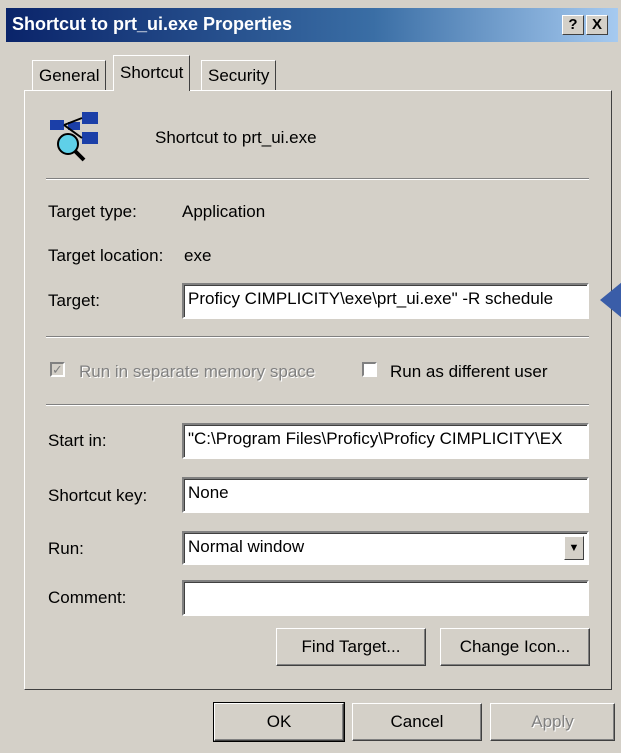 The height and width of the screenshot is (753, 621). I want to click on tab-general: General, so click(69, 75).